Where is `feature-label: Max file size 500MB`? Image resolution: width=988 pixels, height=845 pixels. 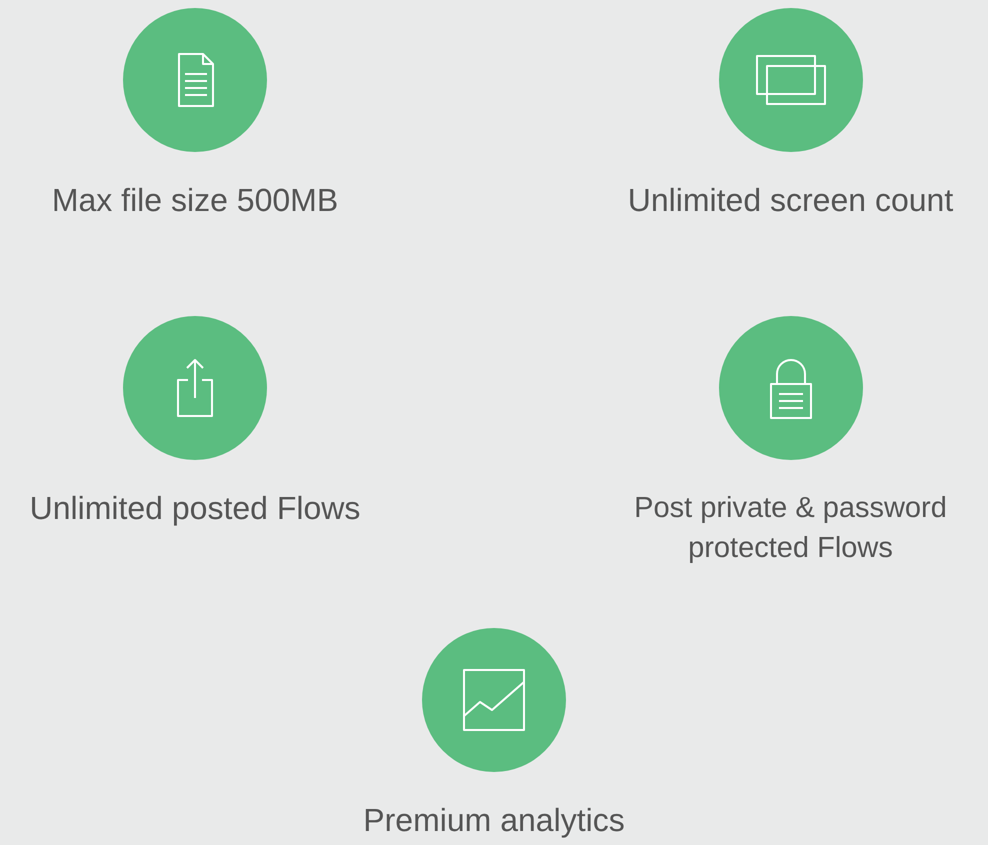
feature-label: Max file size 500MB is located at coordinates (195, 200).